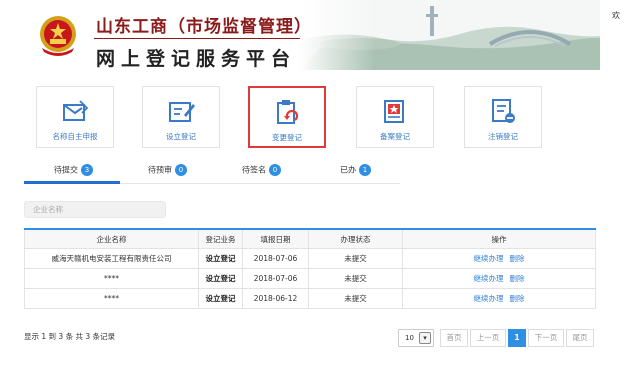 This screenshot has height=371, width=624. I want to click on site-title: 山东工商（市场监督管理）, so click(204, 27).